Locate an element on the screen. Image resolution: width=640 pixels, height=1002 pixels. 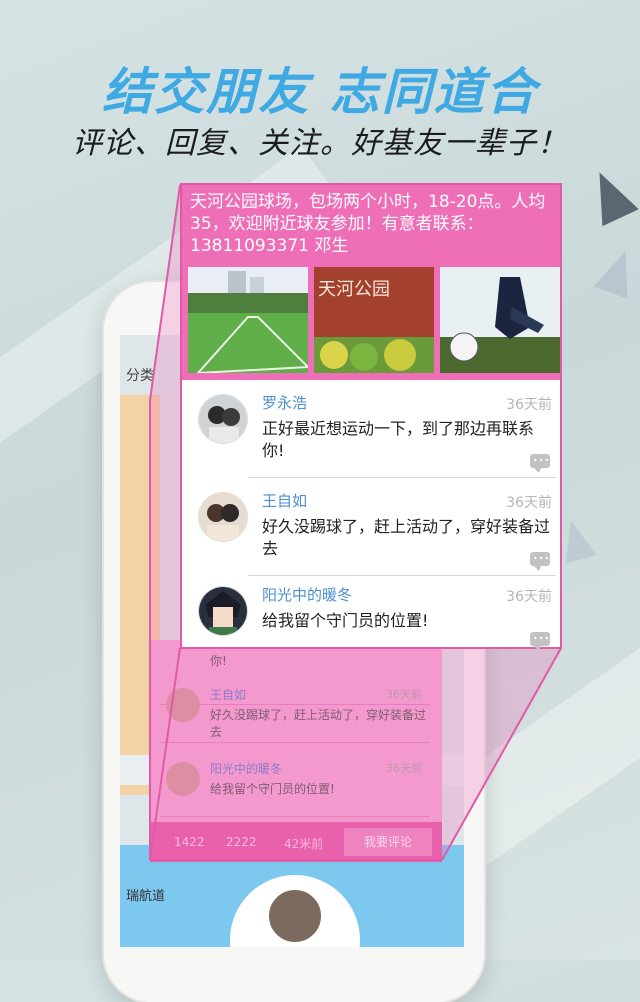
user-location-avatar is located at coordinates (295, 916).